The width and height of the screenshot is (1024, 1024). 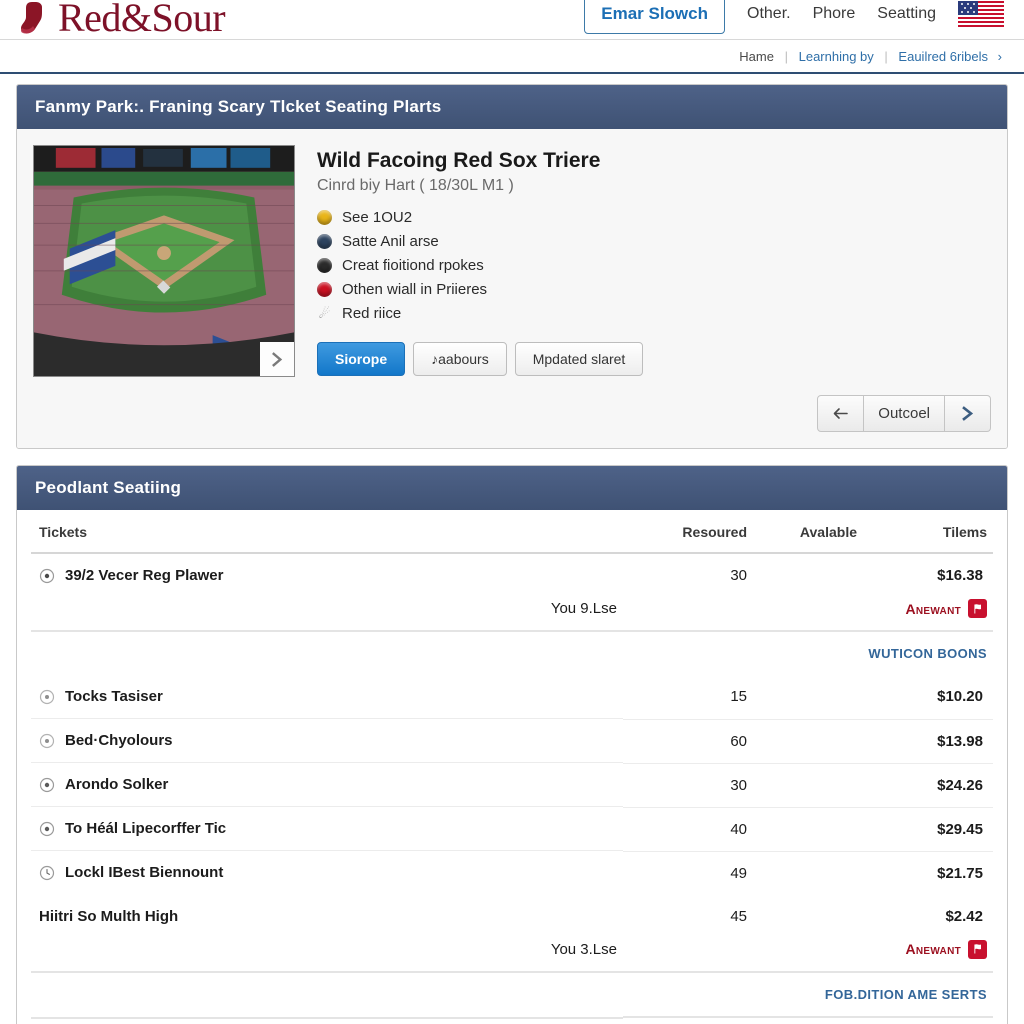 What do you see at coordinates (512, 614) in the screenshot?
I see `table-note-row: You 9.Lse Anewant` at bounding box center [512, 614].